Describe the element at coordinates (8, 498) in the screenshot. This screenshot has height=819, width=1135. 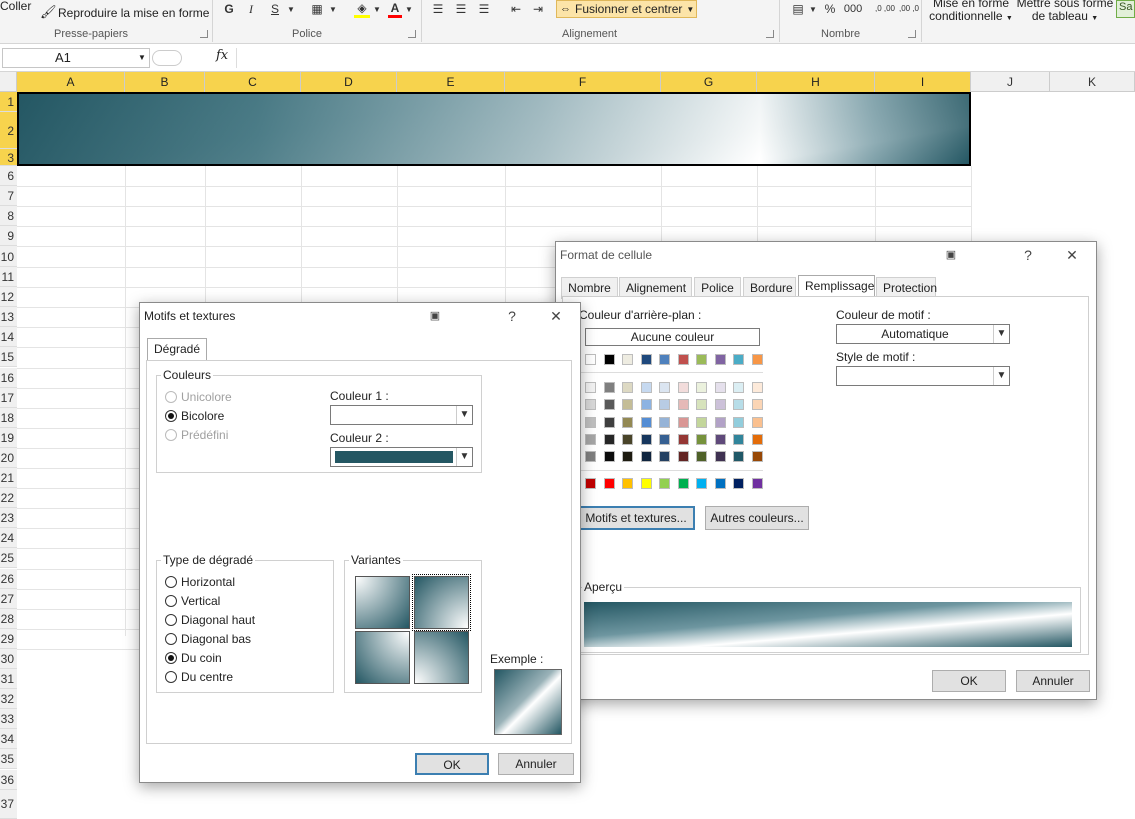
I see `row-header: 22` at that location.